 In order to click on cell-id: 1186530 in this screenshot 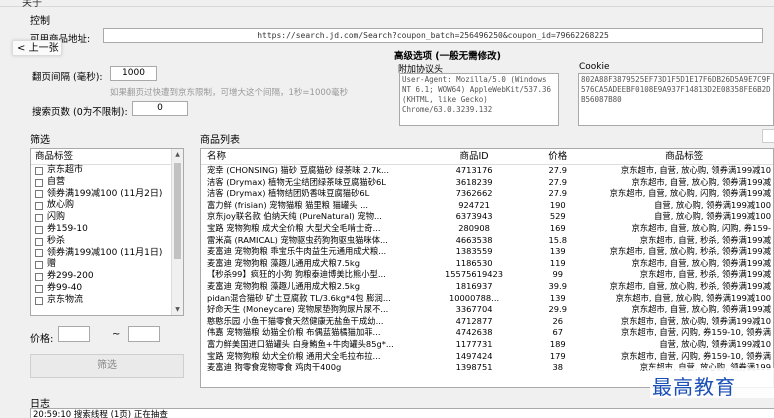, I will do `click(474, 262)`.